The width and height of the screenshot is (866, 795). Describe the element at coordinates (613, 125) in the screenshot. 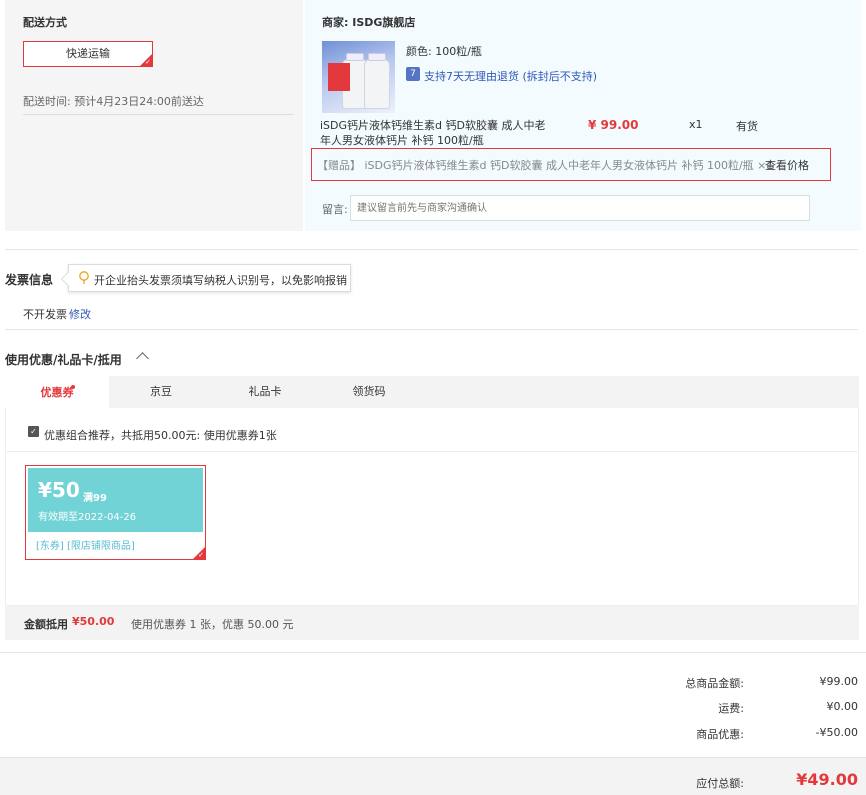

I see `product-price: ¥ 99.00` at that location.